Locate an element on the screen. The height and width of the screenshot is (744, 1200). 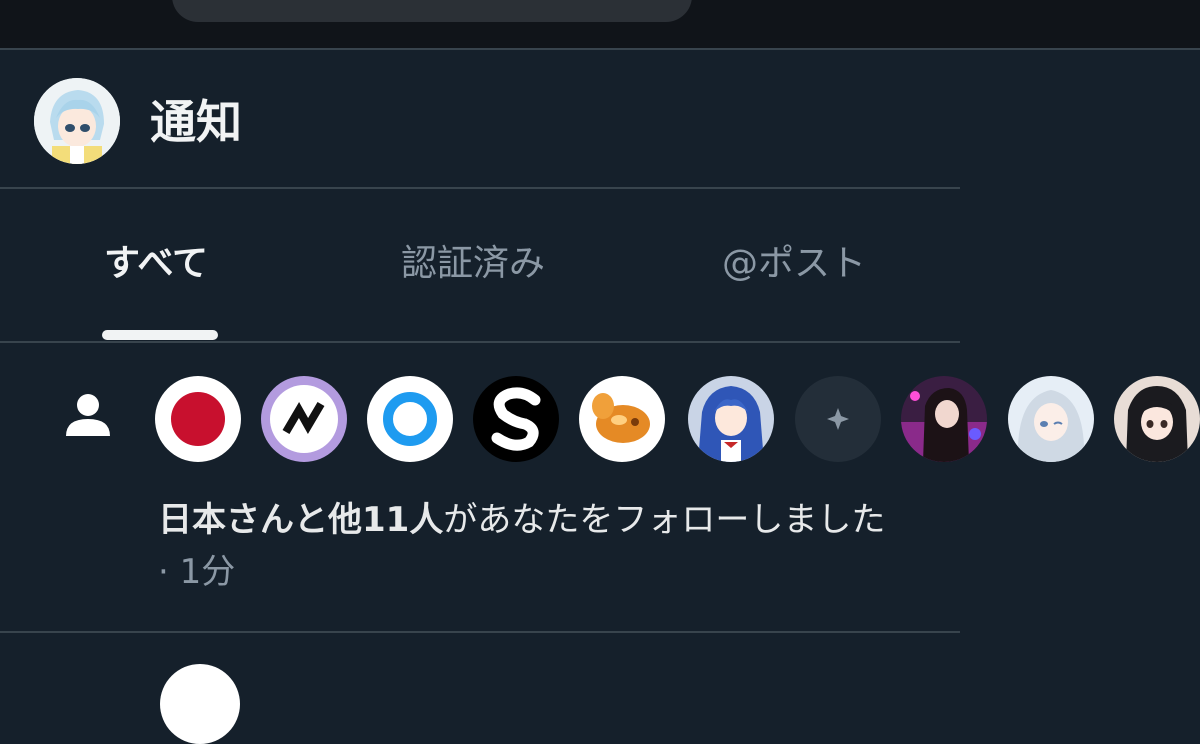
zigzag-logo-avatar is located at coordinates (304, 419).